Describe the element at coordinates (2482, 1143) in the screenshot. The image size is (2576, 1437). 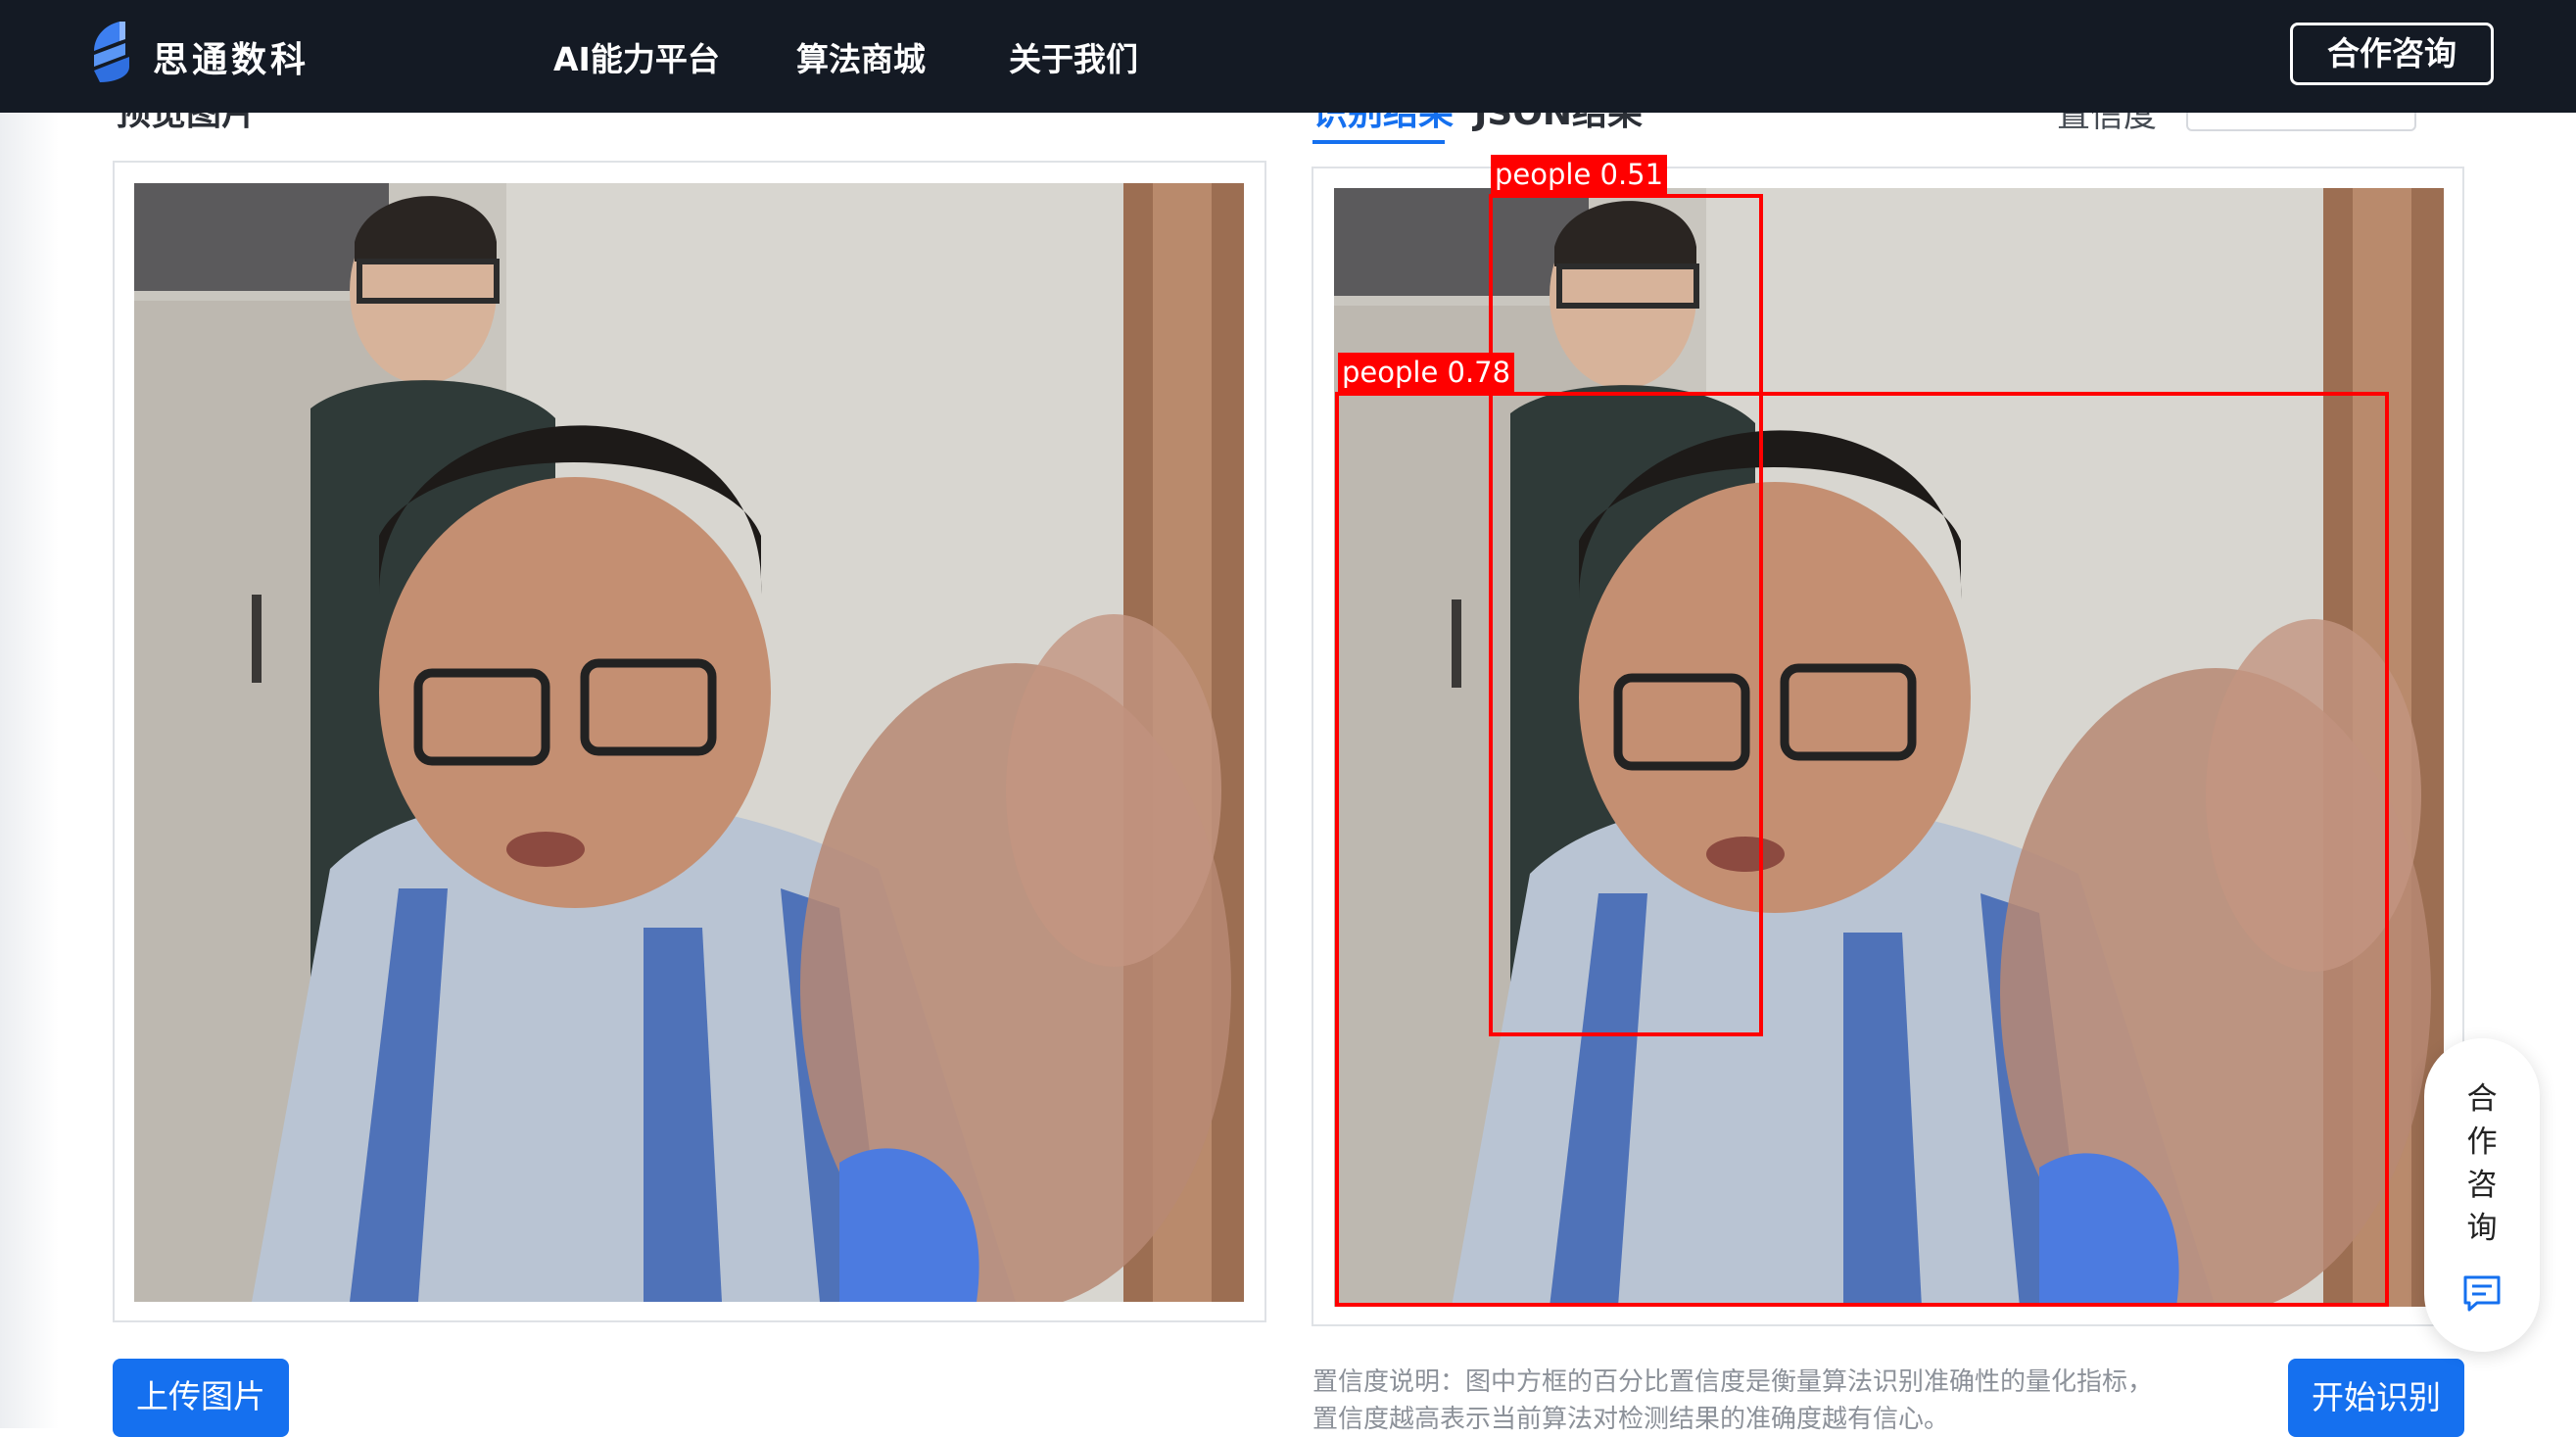
I see `floating-char: 作` at that location.